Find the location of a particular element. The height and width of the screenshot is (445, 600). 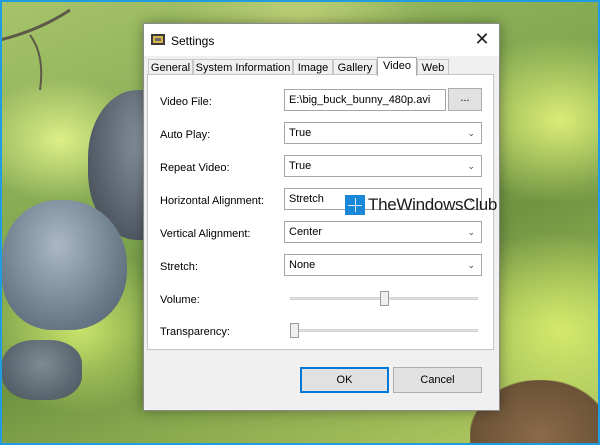

stretch-select: None ⌄ is located at coordinates (383, 265).